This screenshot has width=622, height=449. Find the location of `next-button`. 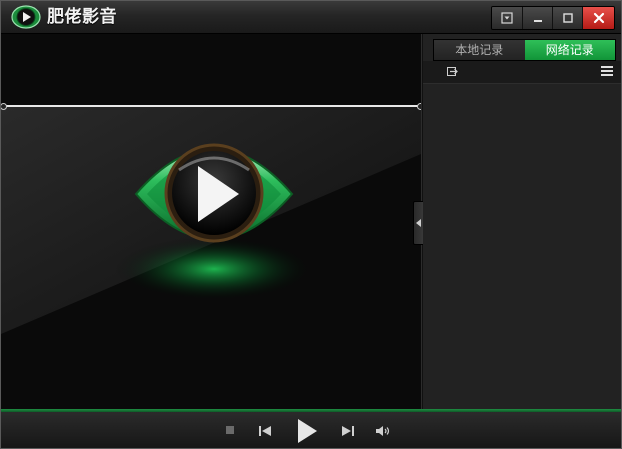

next-button is located at coordinates (348, 431).